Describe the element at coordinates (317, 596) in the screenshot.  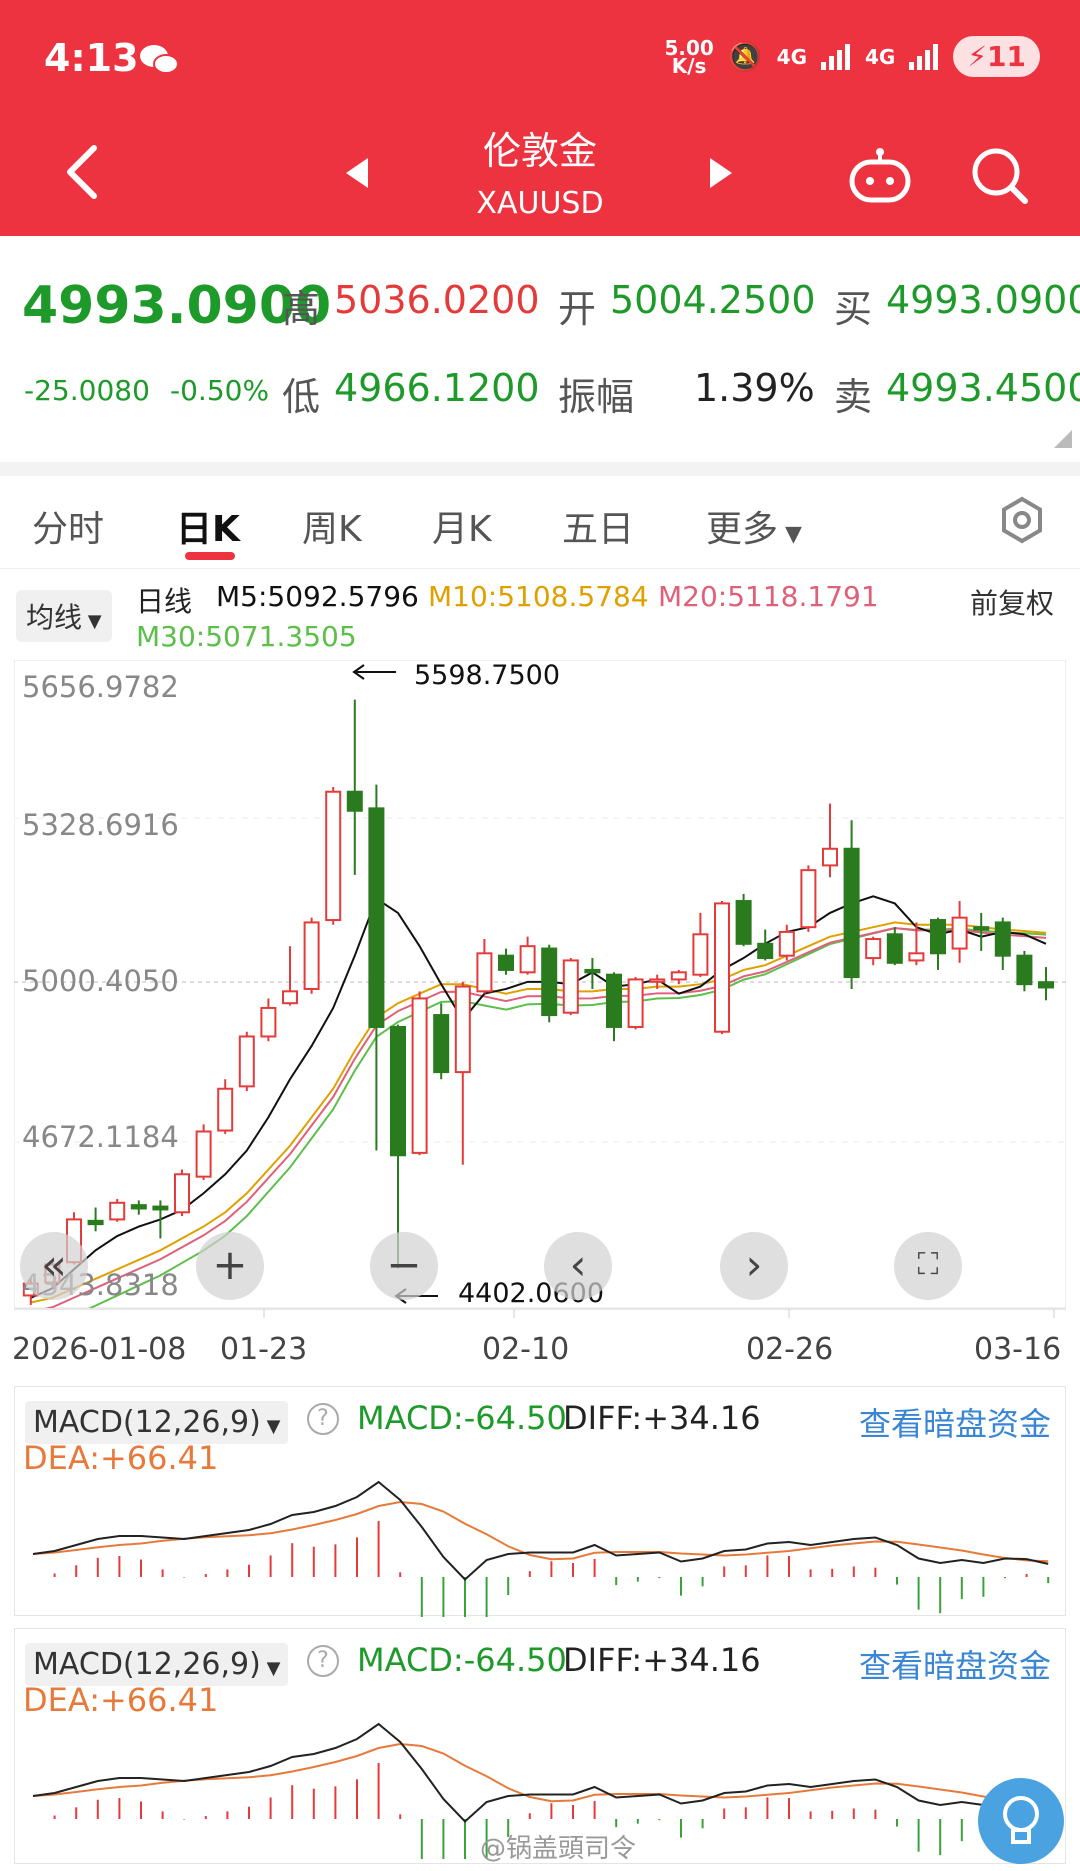
I see `ma5-value: M5:5092.5796` at that location.